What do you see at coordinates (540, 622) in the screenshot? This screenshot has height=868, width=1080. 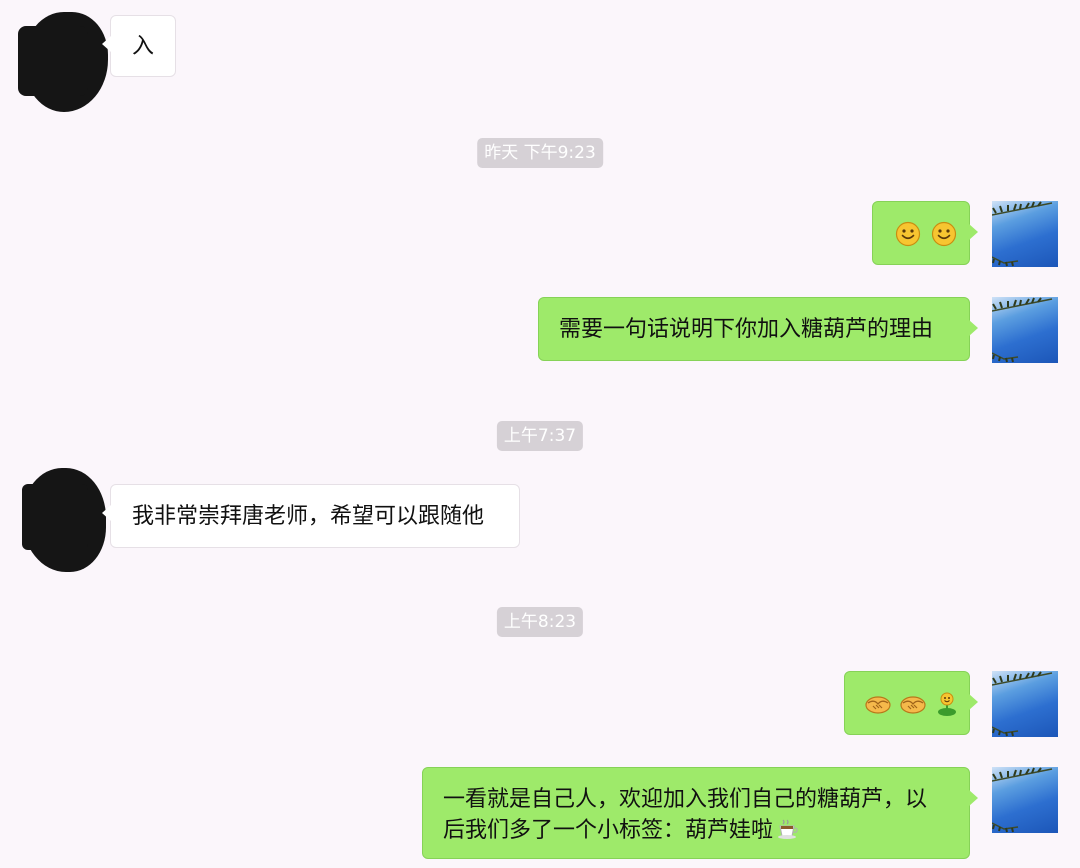 I see `timestamp: 上午8:23` at bounding box center [540, 622].